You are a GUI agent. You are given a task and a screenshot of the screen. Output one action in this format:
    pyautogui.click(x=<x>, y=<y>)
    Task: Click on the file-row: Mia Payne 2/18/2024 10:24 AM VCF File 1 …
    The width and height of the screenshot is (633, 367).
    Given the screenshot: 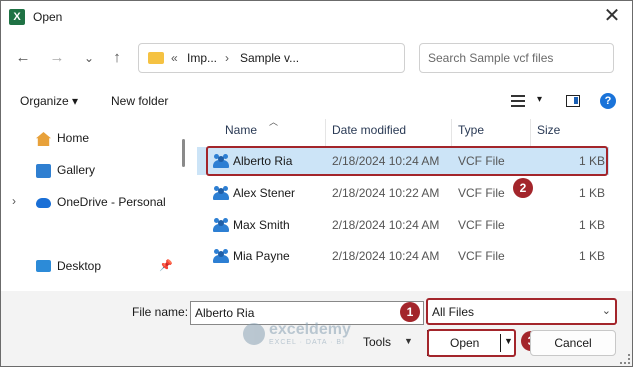 What is the action you would take?
    pyautogui.click(x=403, y=256)
    